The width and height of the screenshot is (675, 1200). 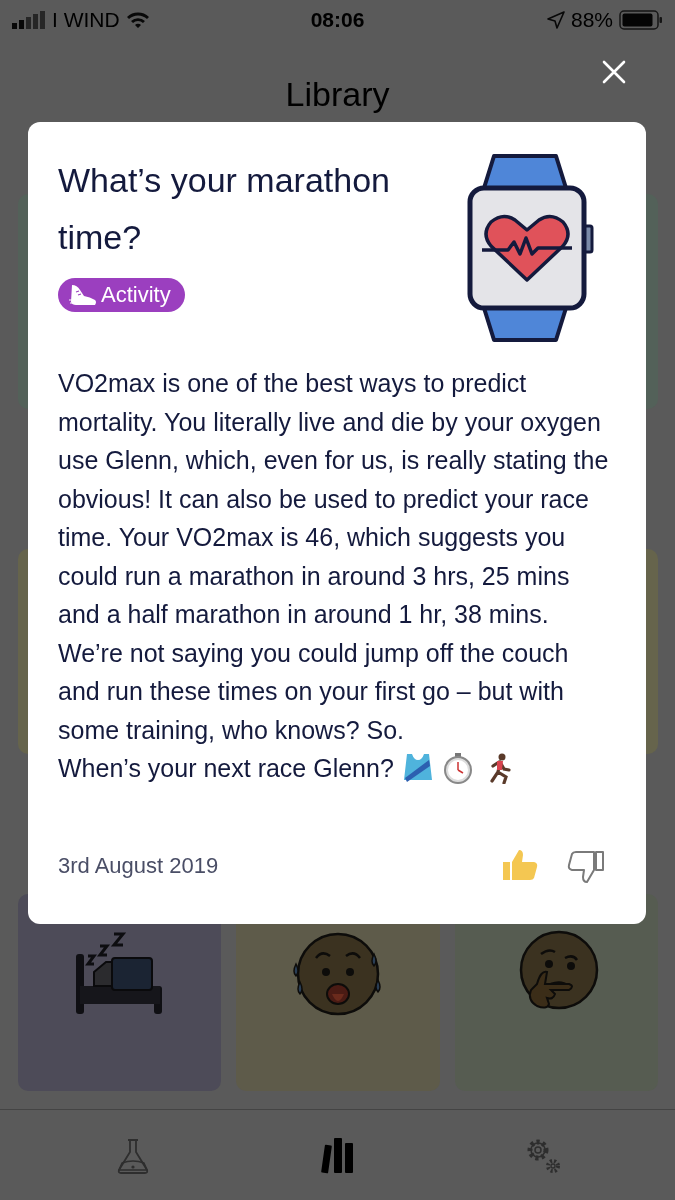 I want to click on battery-percentage: 88%, so click(x=591, y=19).